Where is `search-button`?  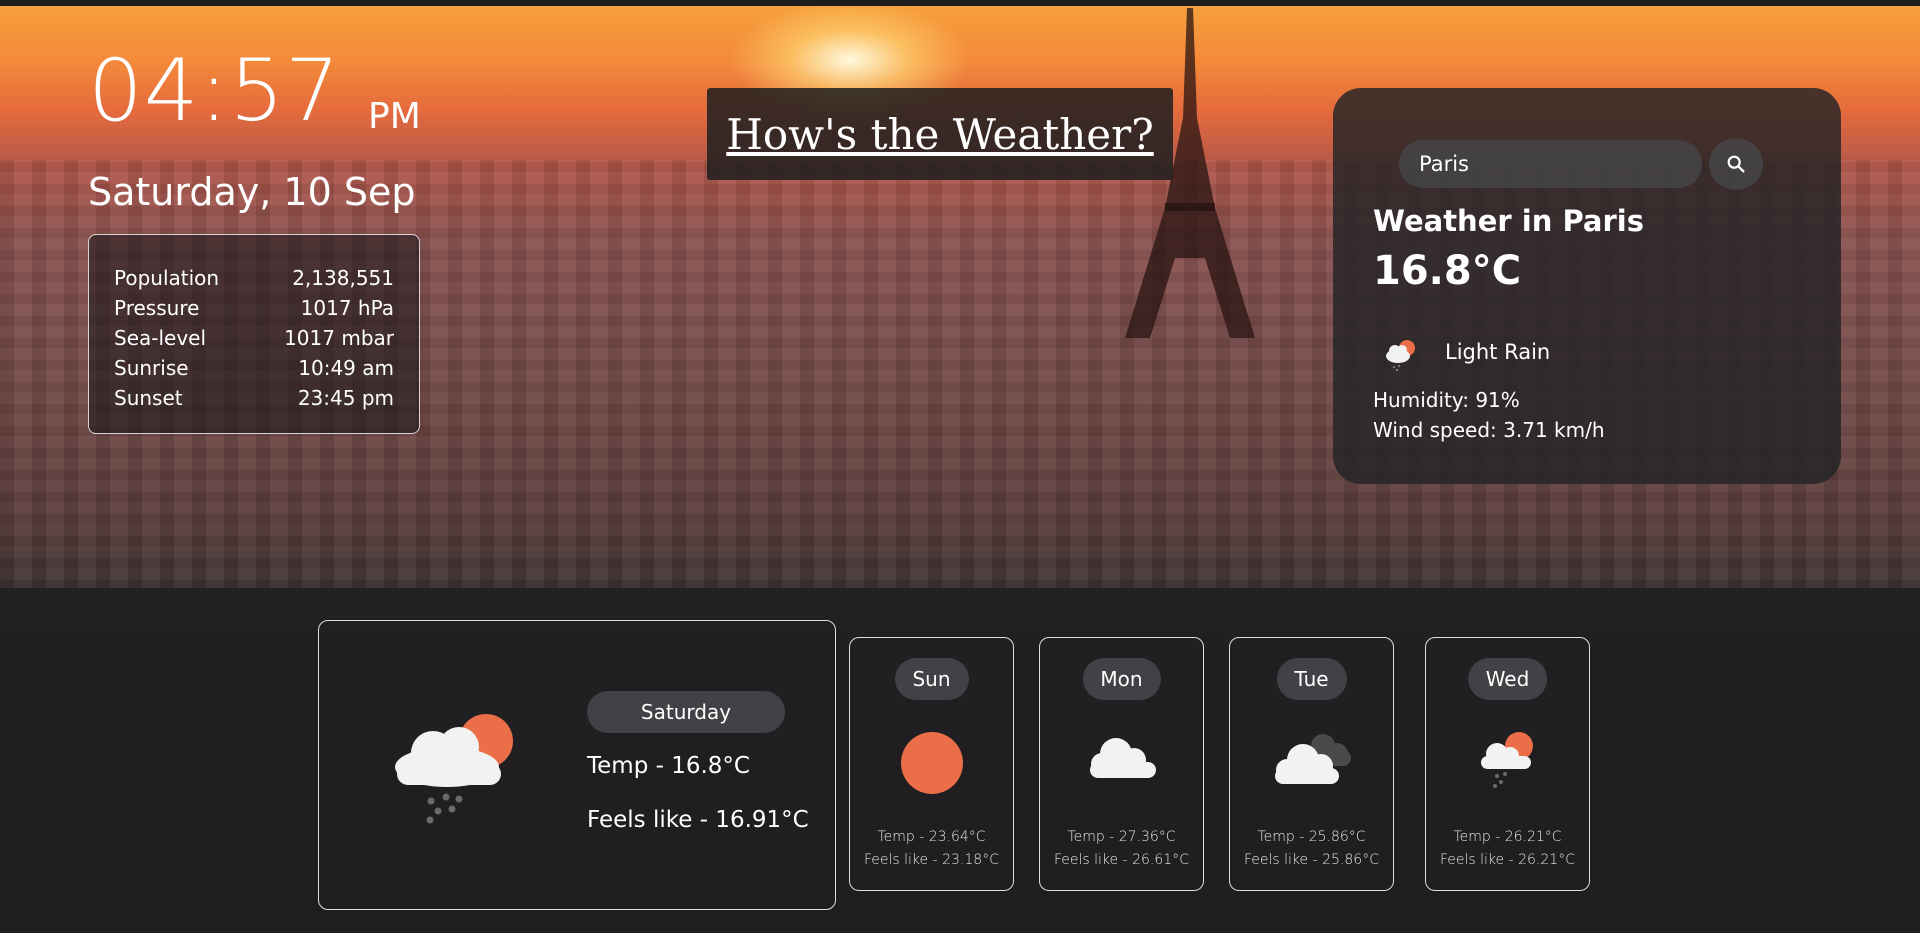 search-button is located at coordinates (1736, 164).